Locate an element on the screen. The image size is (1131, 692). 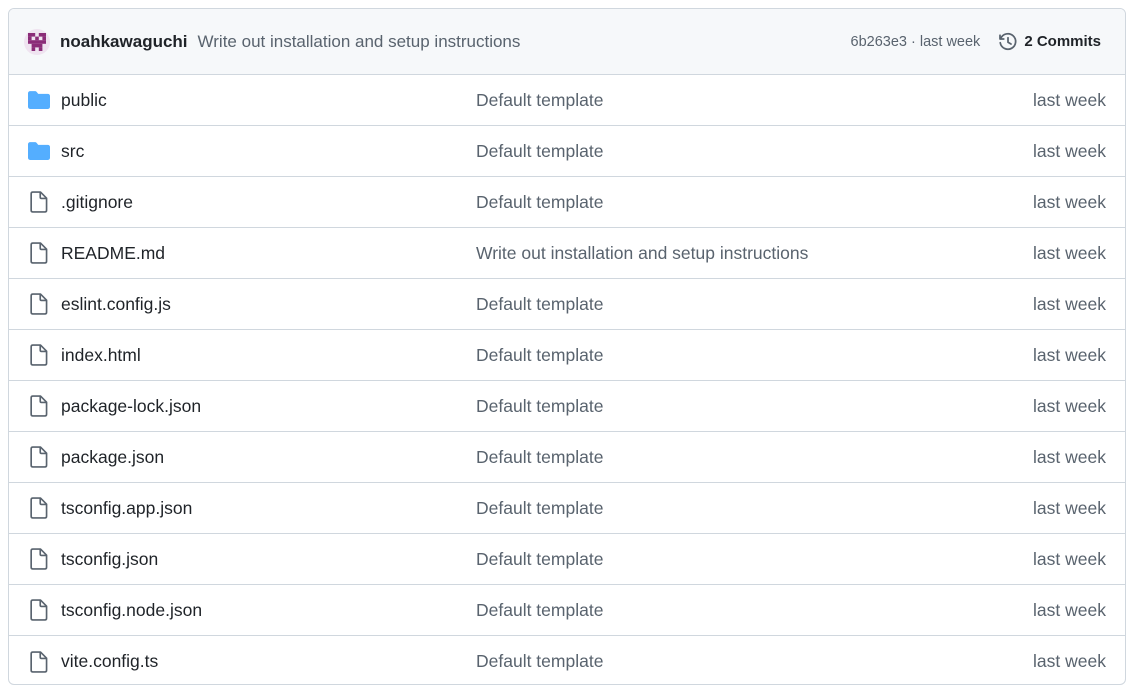
file-row: index.html Default template last week is located at coordinates (567, 355).